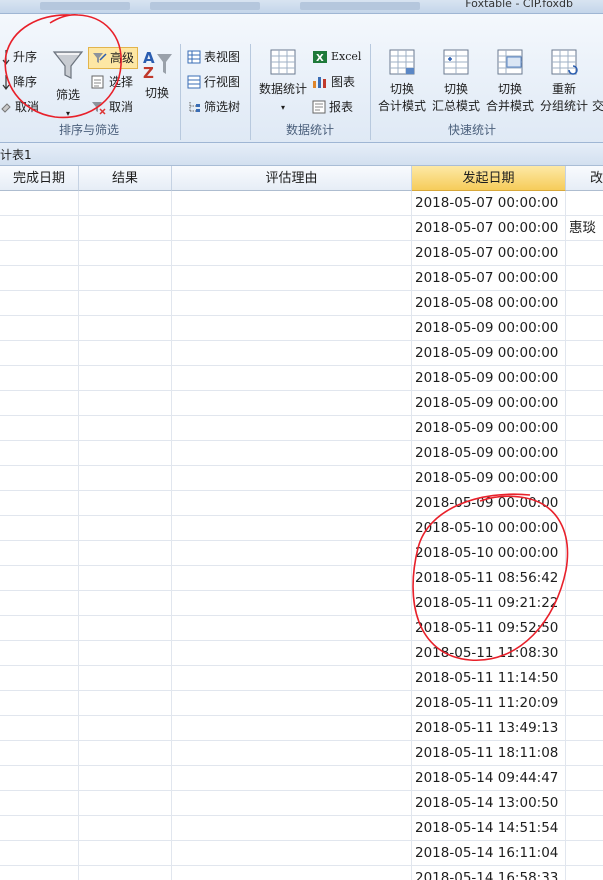 The image size is (603, 880). I want to click on toggle-total-mode-button: 切换 合计模式, so click(402, 81).